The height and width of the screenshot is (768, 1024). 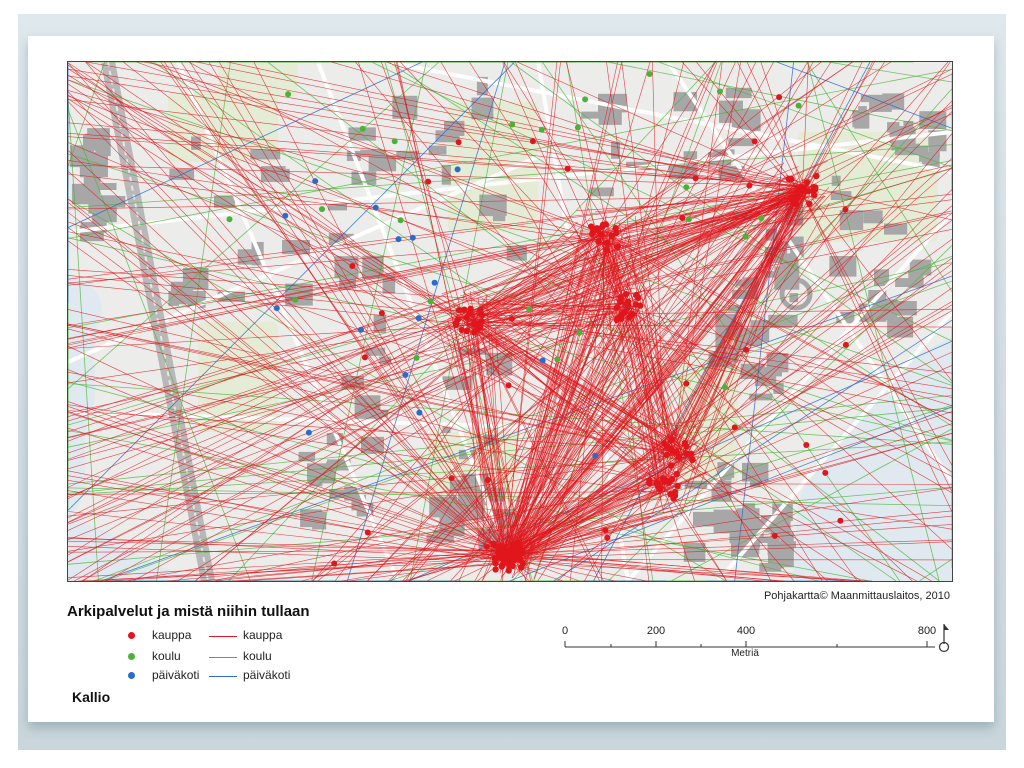 What do you see at coordinates (263, 635) in the screenshot?
I see `legend-line-label: kauppa` at bounding box center [263, 635].